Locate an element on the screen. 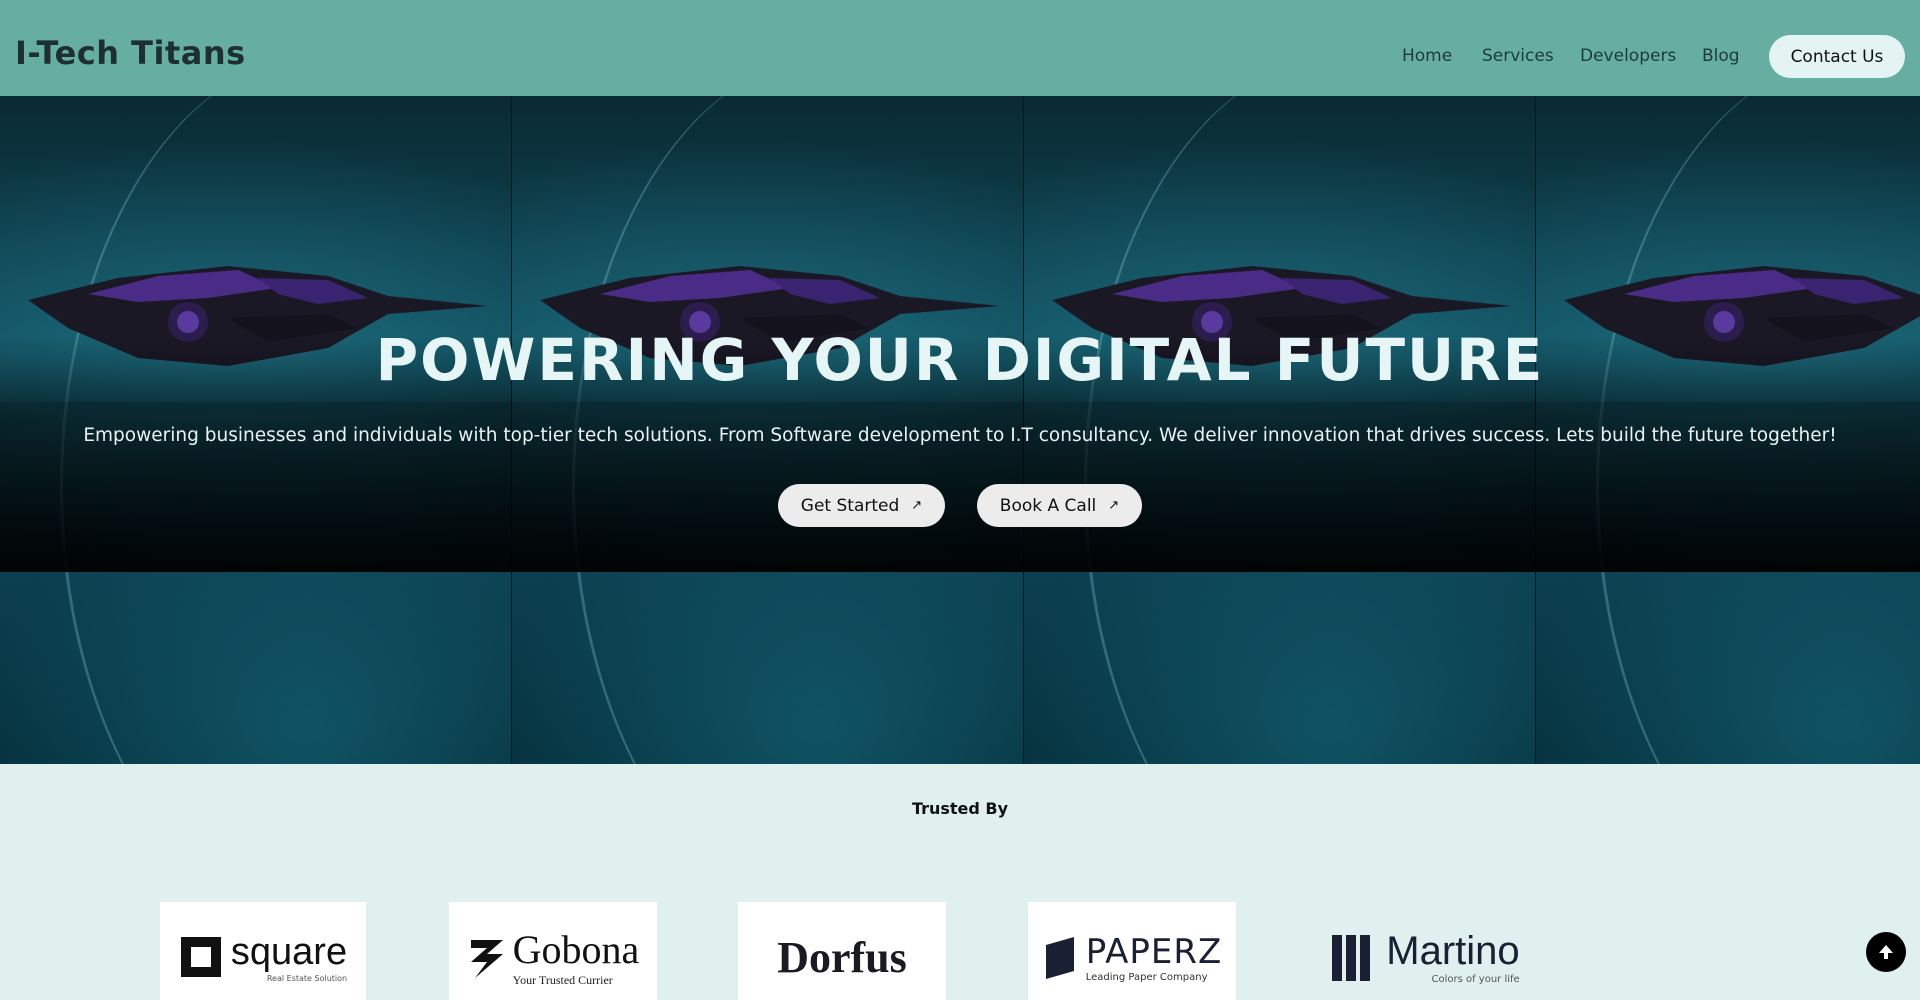  martino-logo-tagline: Colors of your life is located at coordinates (1475, 979).